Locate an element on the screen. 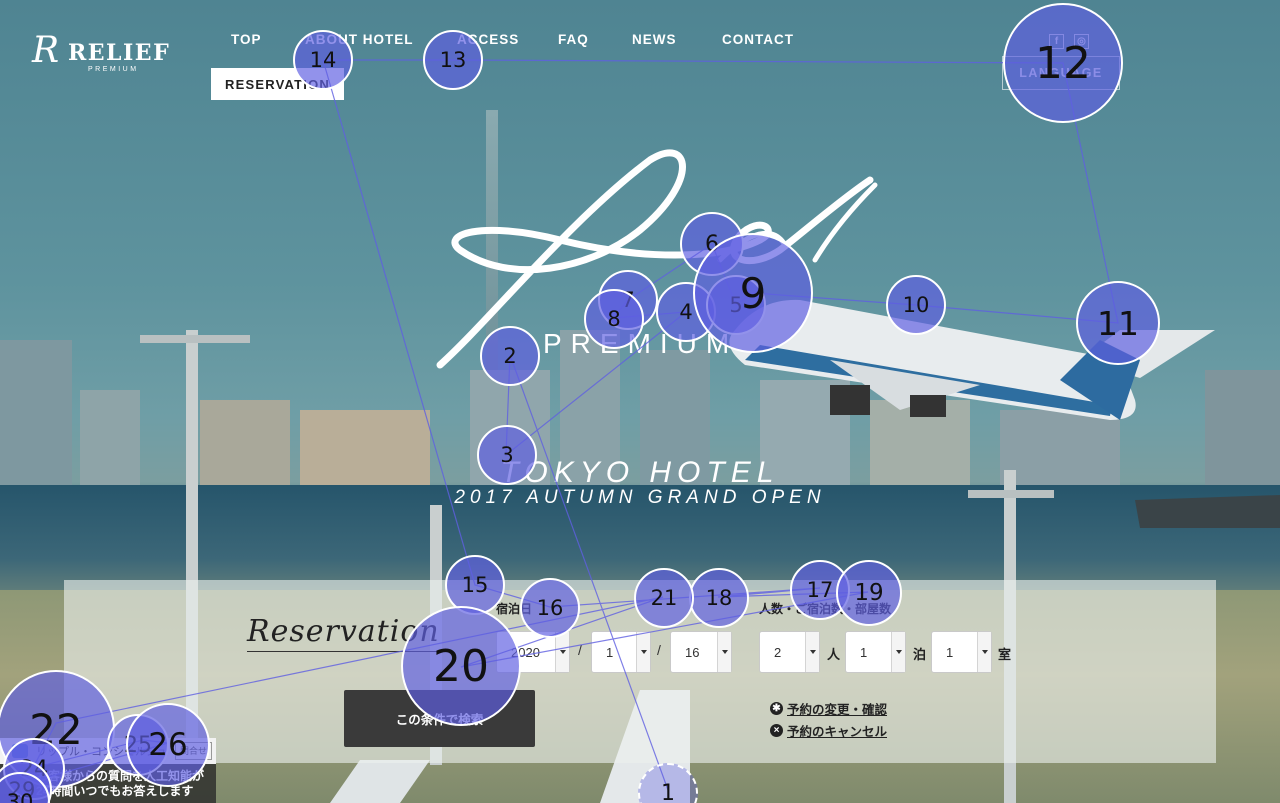  month-value: 1 is located at coordinates (610, 652).